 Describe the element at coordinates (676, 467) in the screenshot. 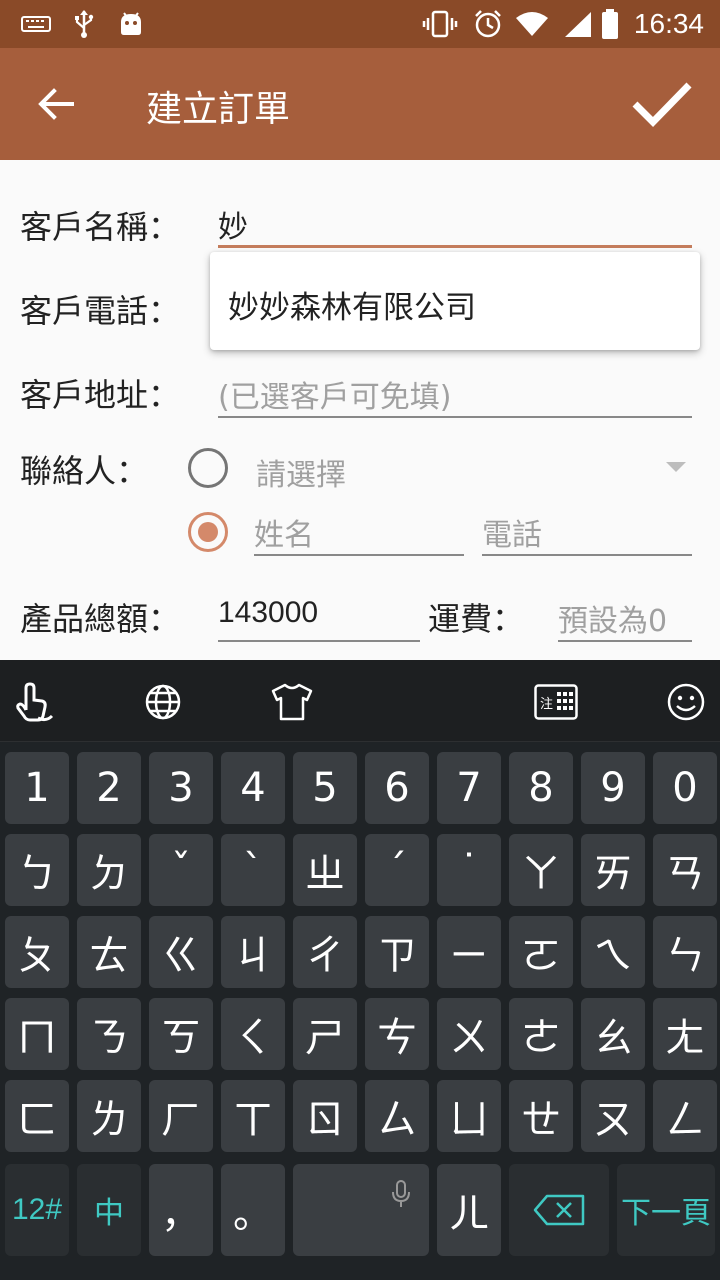

I see `dropdown-arrow-icon` at that location.